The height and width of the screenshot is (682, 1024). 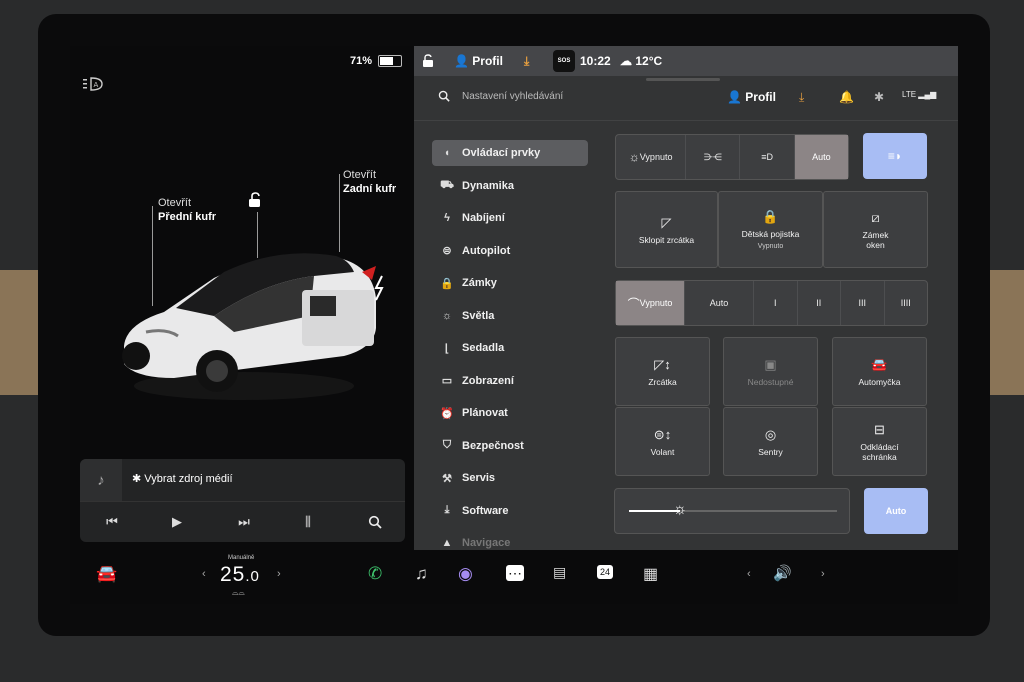 I want to click on menu-item-4: ⊜ Autopilot, so click(x=510, y=251).